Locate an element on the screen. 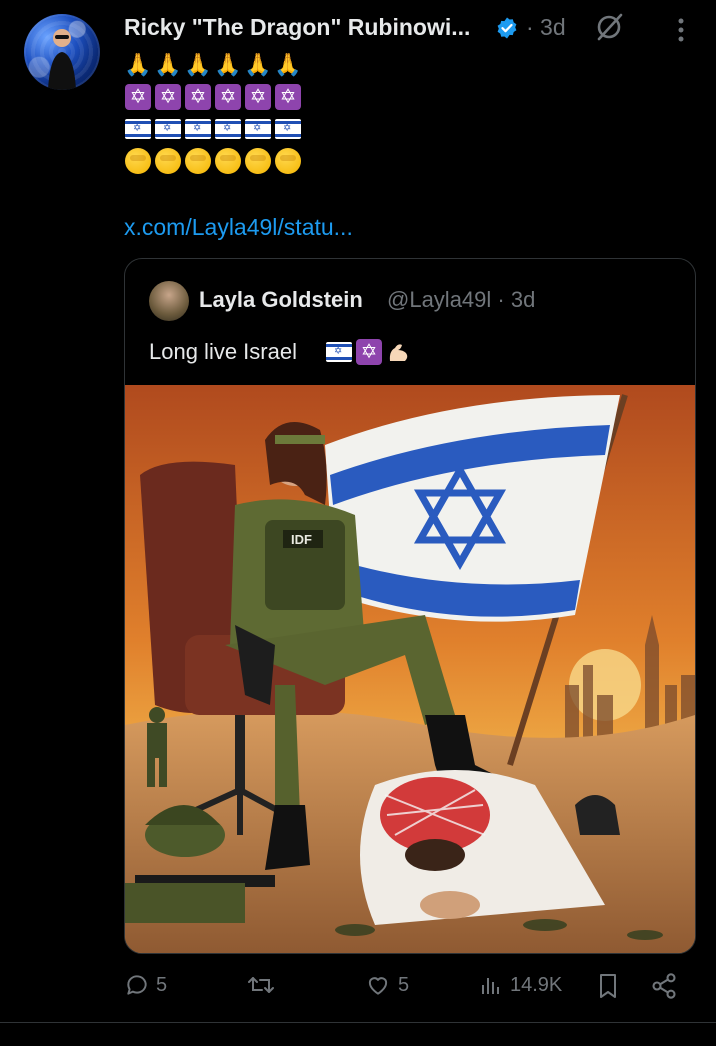 The image size is (716, 1046). emoji-row-flag: ✡ ✡ ✡ ✡ ✡ ✡ is located at coordinates (213, 129).